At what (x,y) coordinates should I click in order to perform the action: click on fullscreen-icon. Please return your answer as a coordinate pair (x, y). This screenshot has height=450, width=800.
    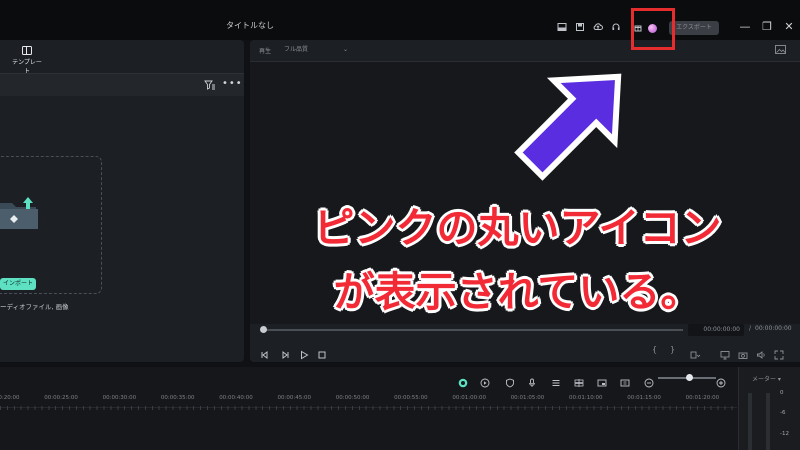
    Looking at the image, I should click on (779, 352).